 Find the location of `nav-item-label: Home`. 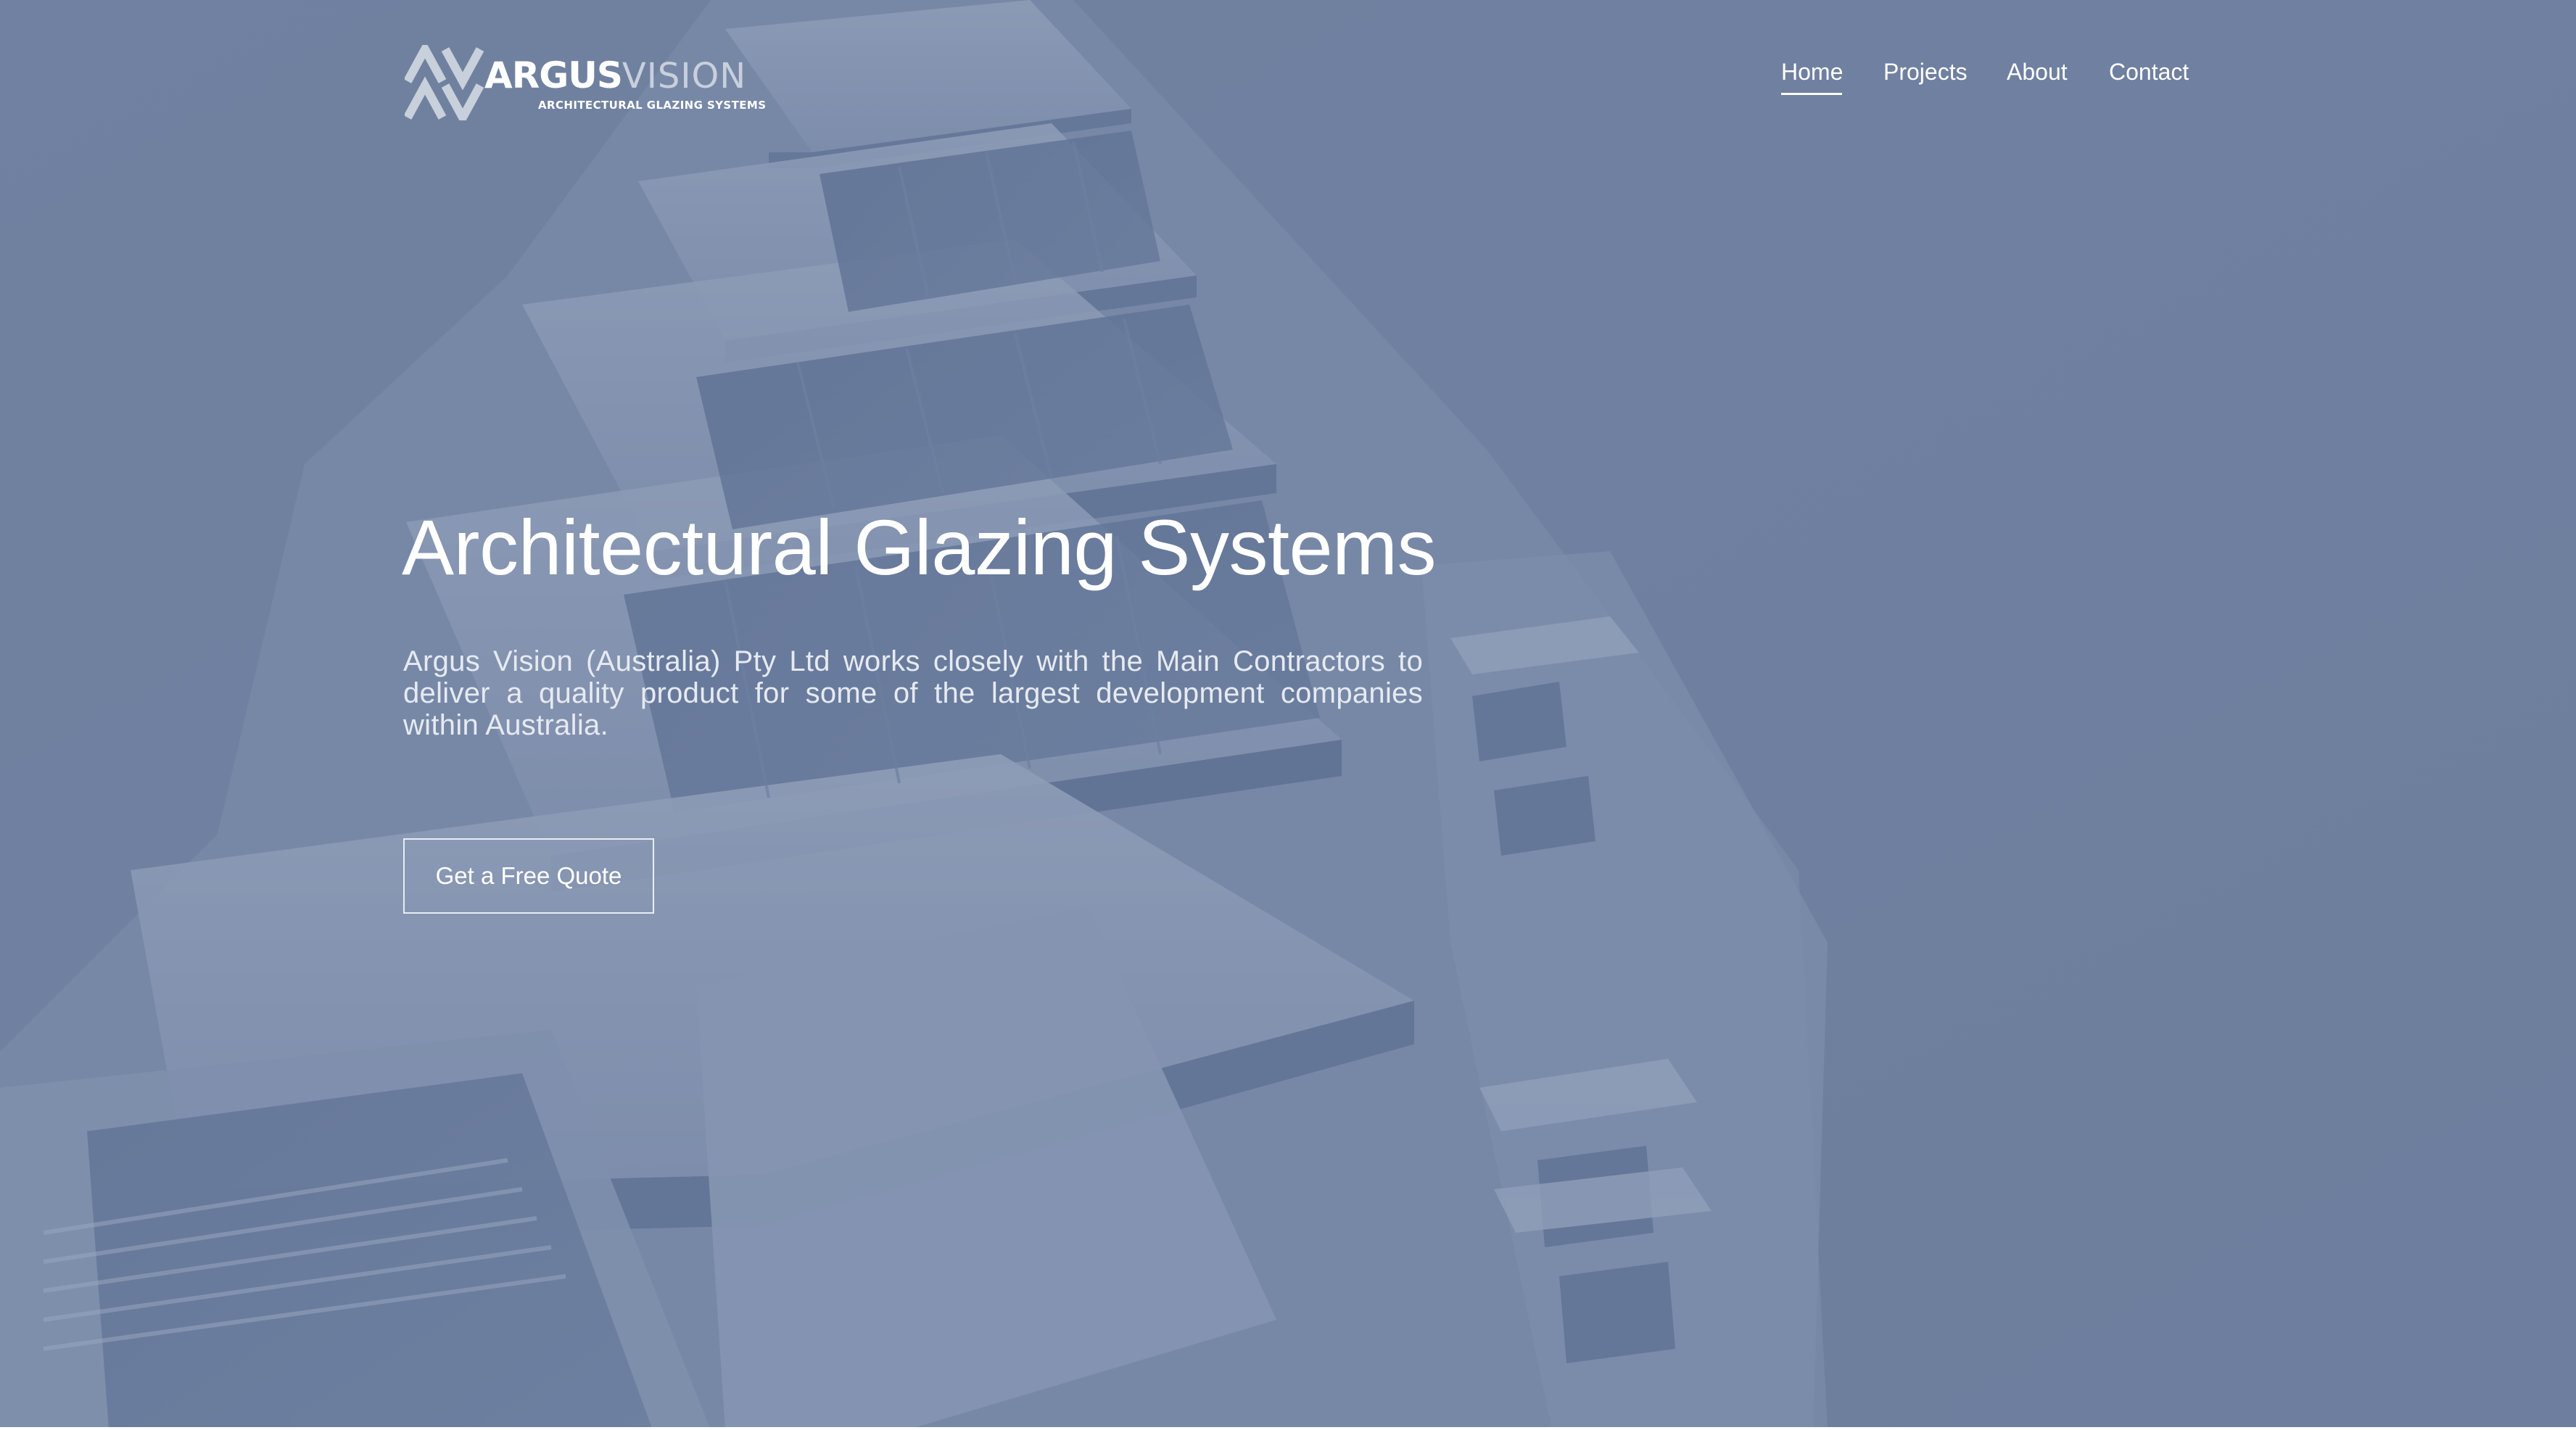

nav-item-label: Home is located at coordinates (1812, 72).